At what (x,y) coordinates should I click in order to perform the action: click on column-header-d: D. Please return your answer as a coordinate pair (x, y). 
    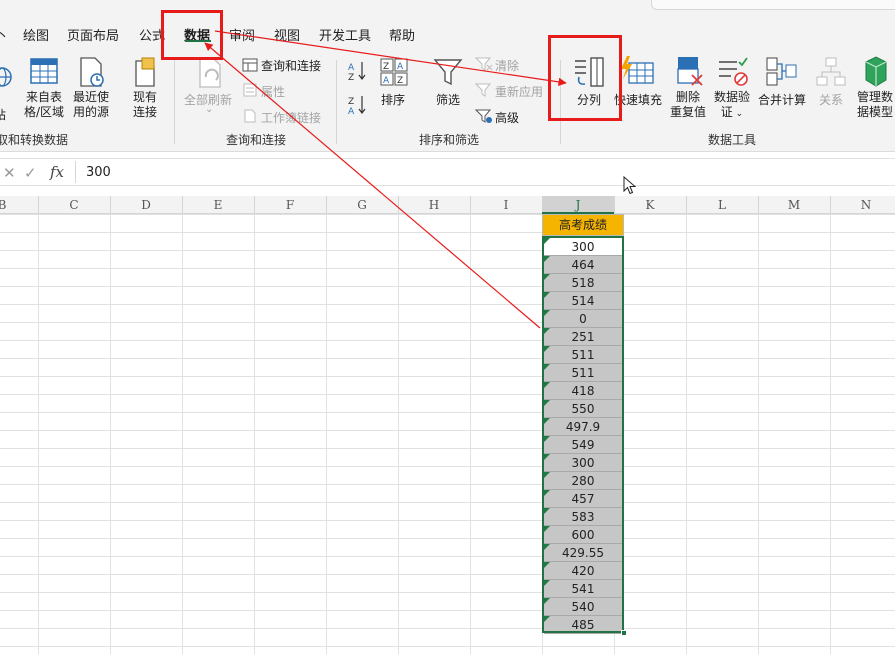
    Looking at the image, I should click on (146, 205).